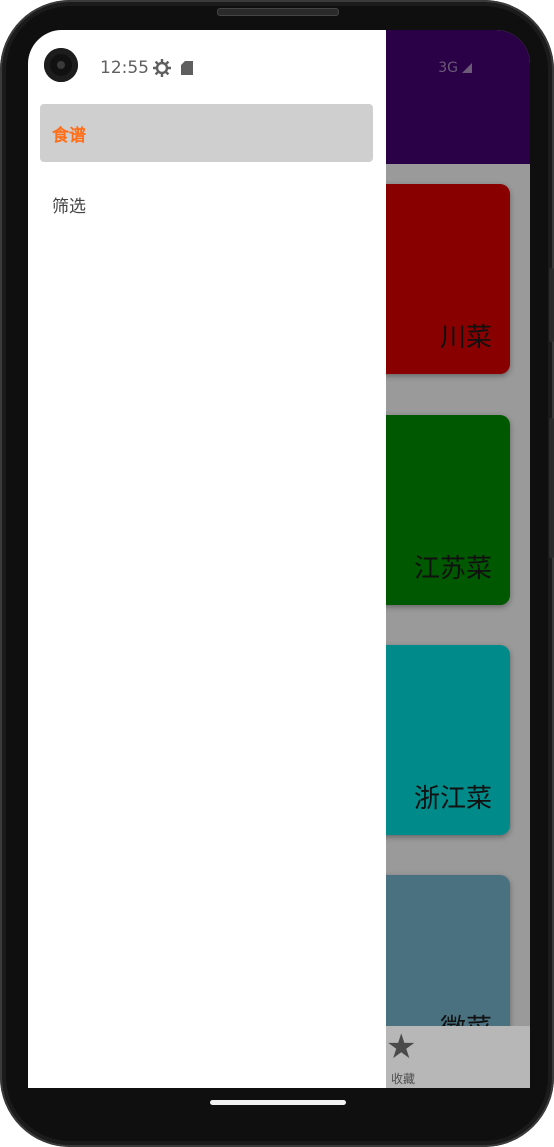 The image size is (554, 1147). I want to click on volume-button, so click(551, 305).